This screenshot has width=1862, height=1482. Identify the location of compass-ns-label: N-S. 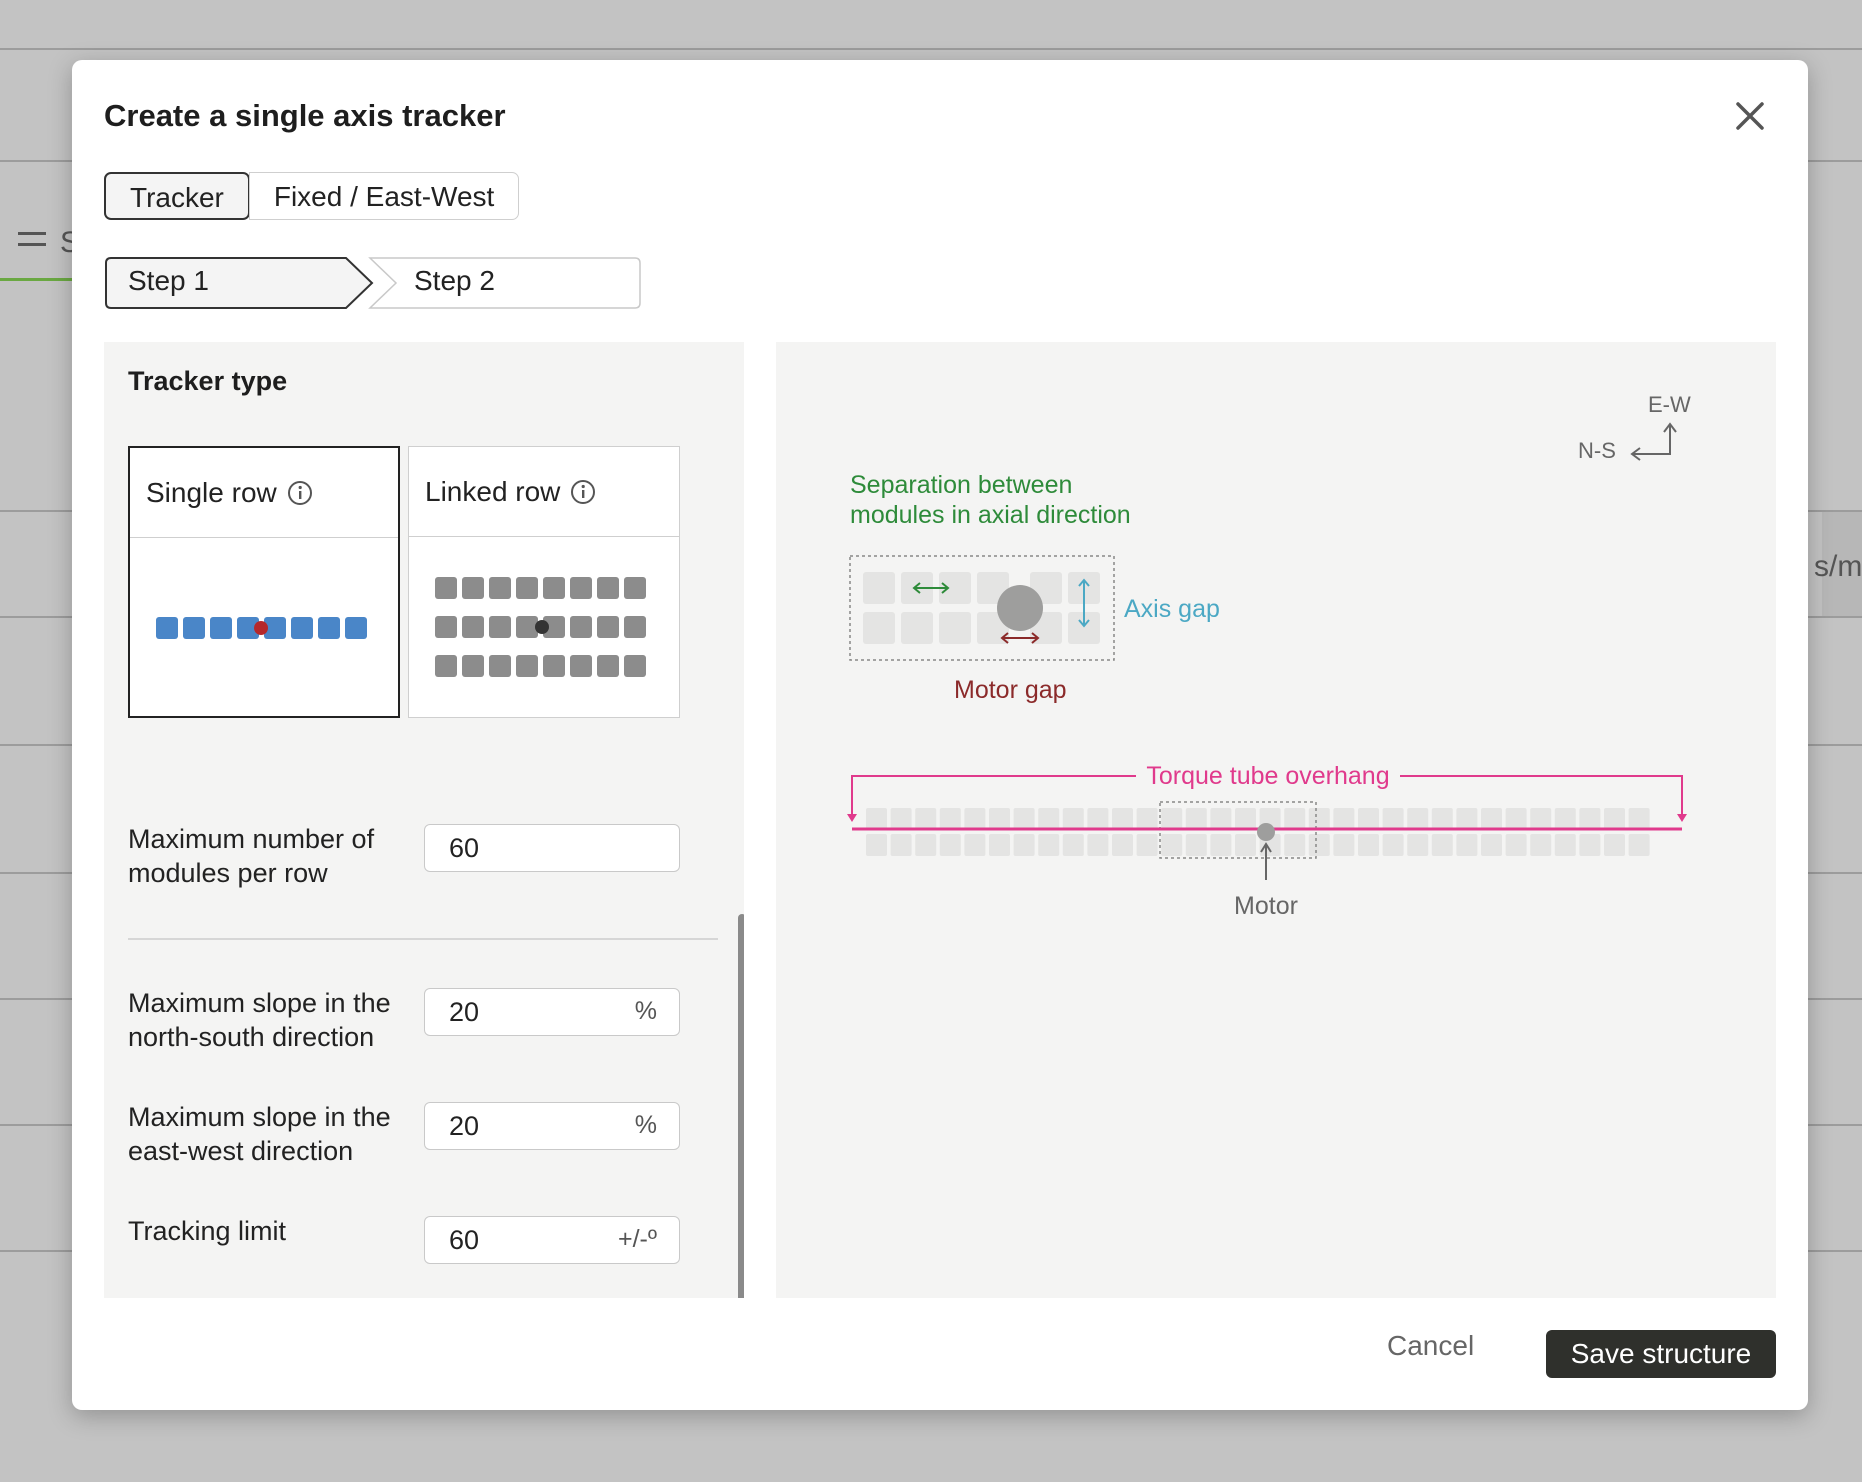
(1597, 450).